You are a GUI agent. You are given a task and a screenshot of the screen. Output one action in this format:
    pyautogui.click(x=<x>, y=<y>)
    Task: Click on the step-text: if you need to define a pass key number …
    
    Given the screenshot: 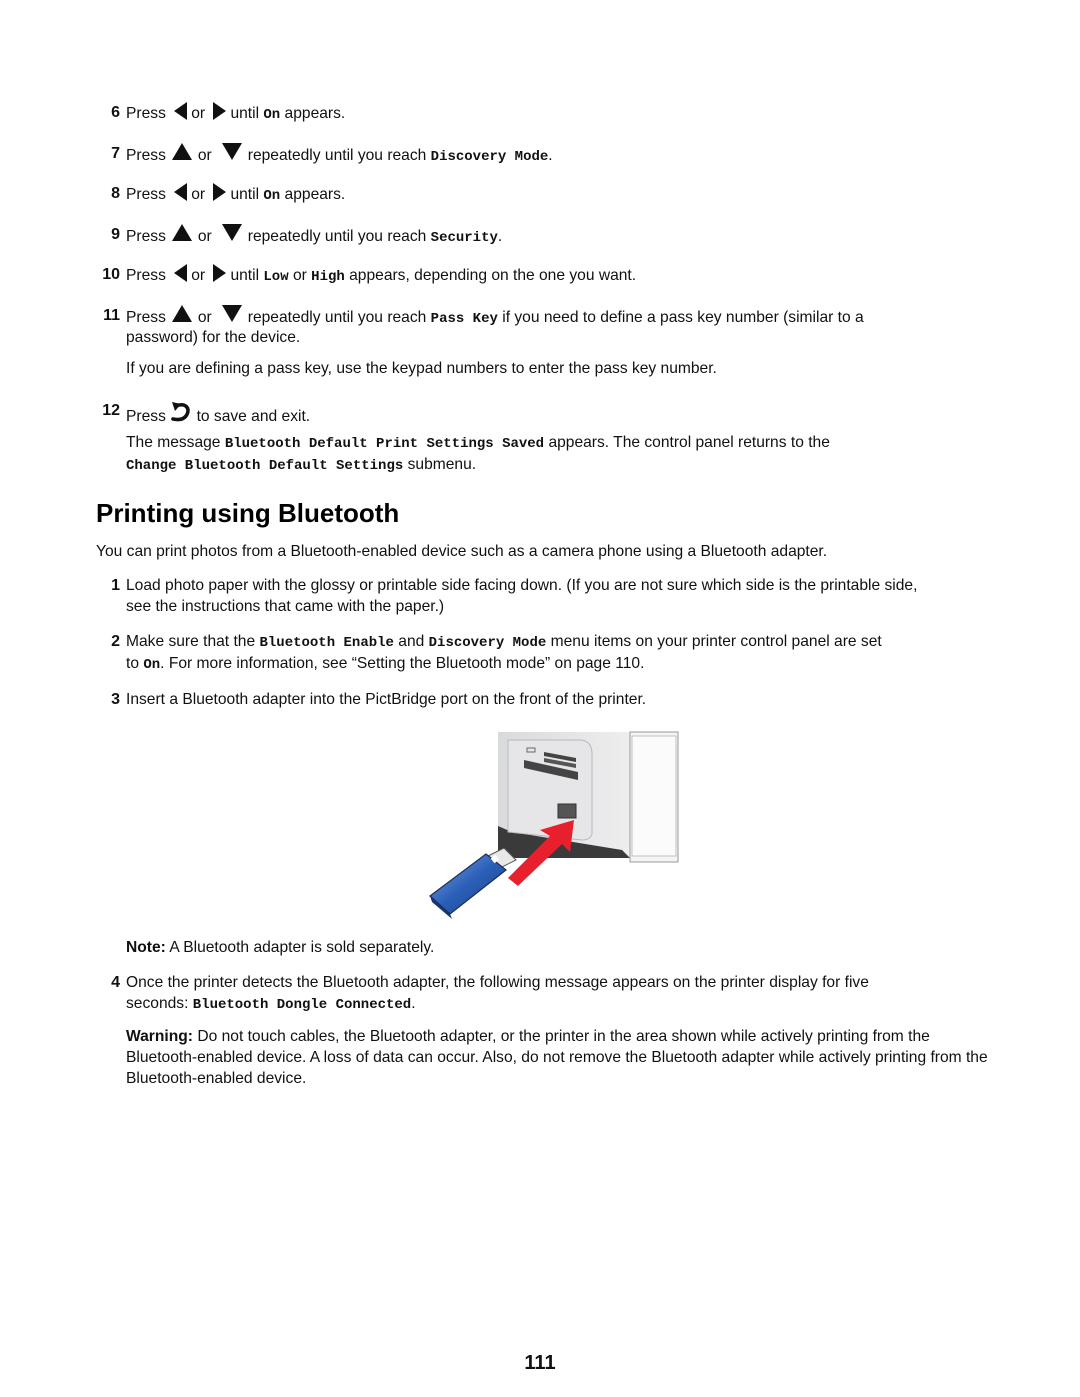 What is the action you would take?
    pyautogui.click(x=683, y=317)
    